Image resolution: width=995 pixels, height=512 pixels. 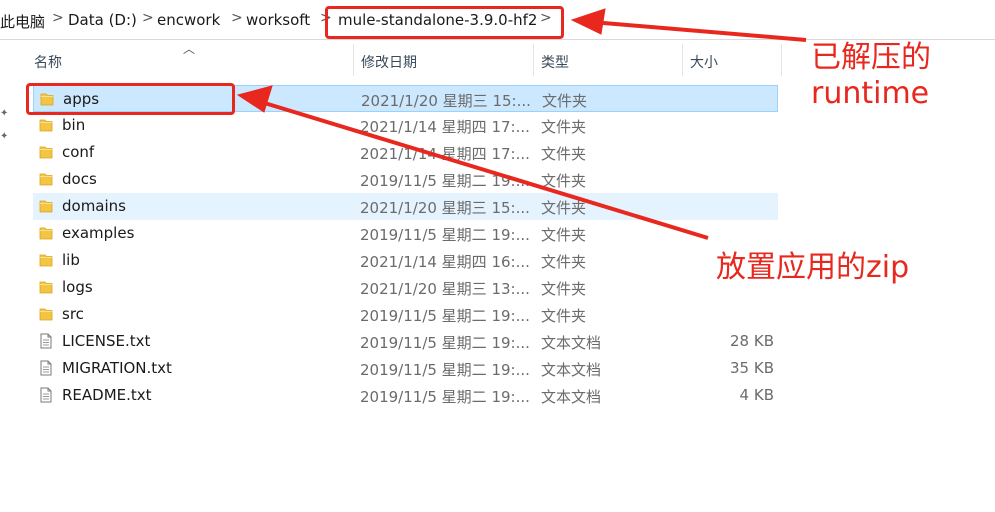 What do you see at coordinates (813, 267) in the screenshot?
I see `annotation-zip-note: 放置应用的zip` at bounding box center [813, 267].